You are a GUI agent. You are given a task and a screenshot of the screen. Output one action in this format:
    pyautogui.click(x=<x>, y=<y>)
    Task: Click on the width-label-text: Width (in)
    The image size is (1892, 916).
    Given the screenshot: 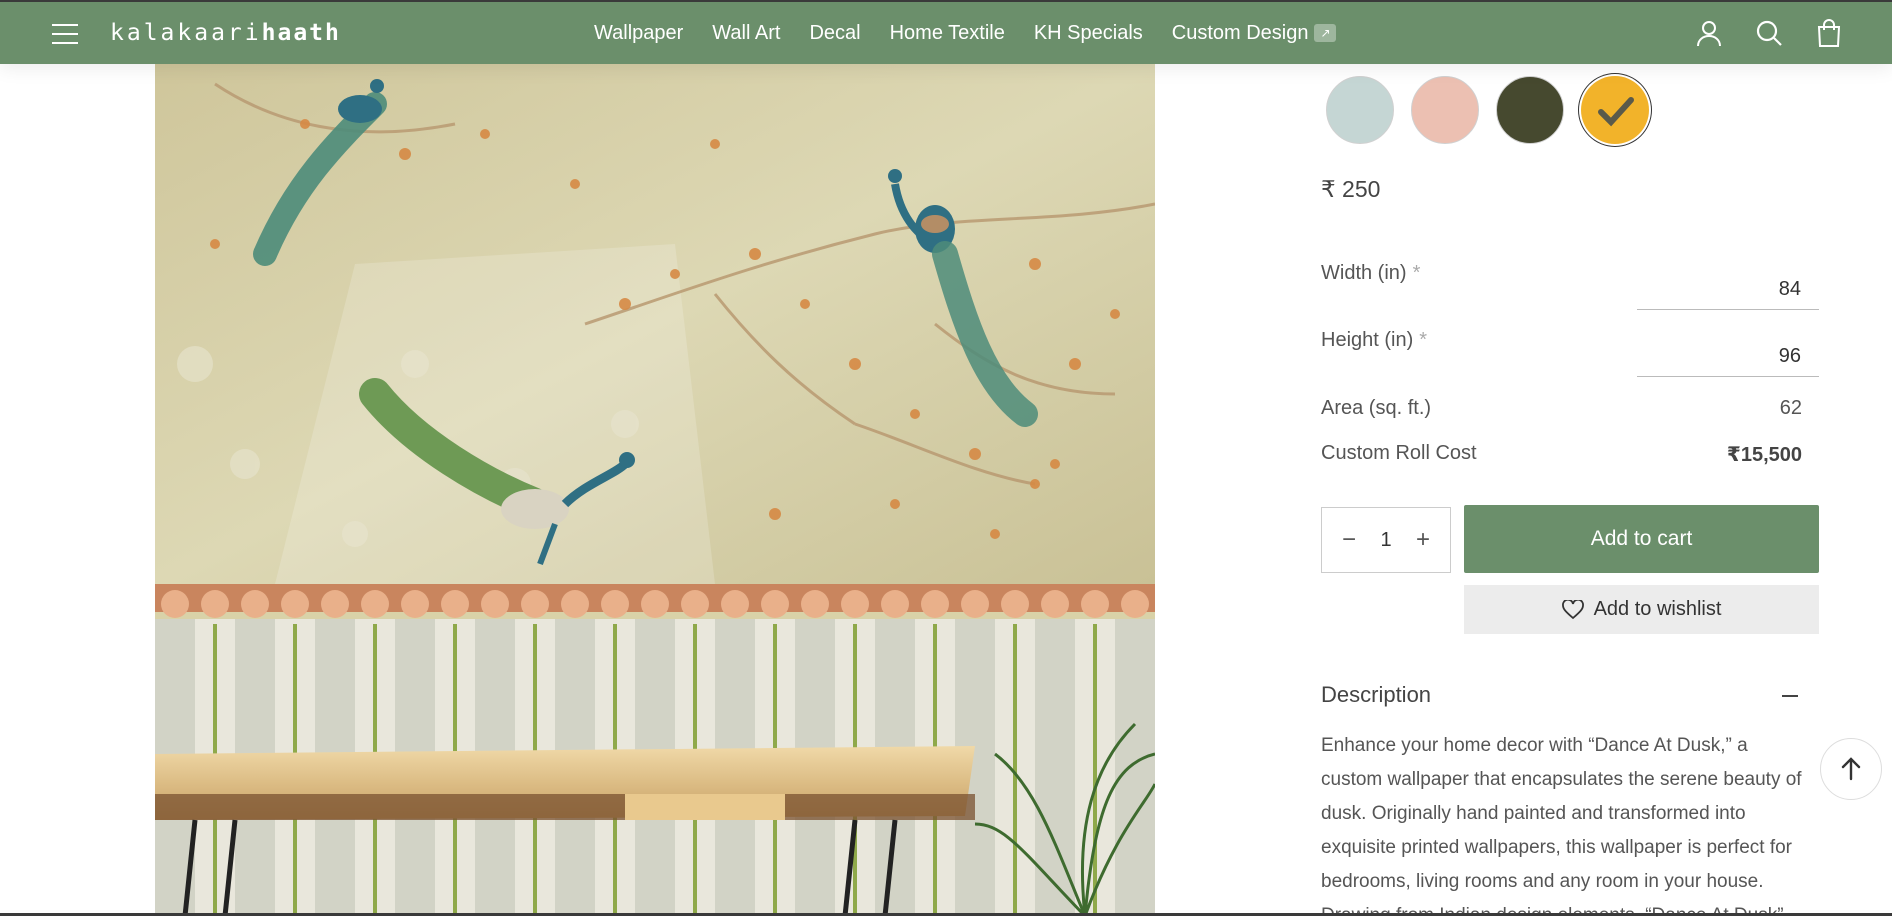 What is the action you would take?
    pyautogui.click(x=1364, y=273)
    